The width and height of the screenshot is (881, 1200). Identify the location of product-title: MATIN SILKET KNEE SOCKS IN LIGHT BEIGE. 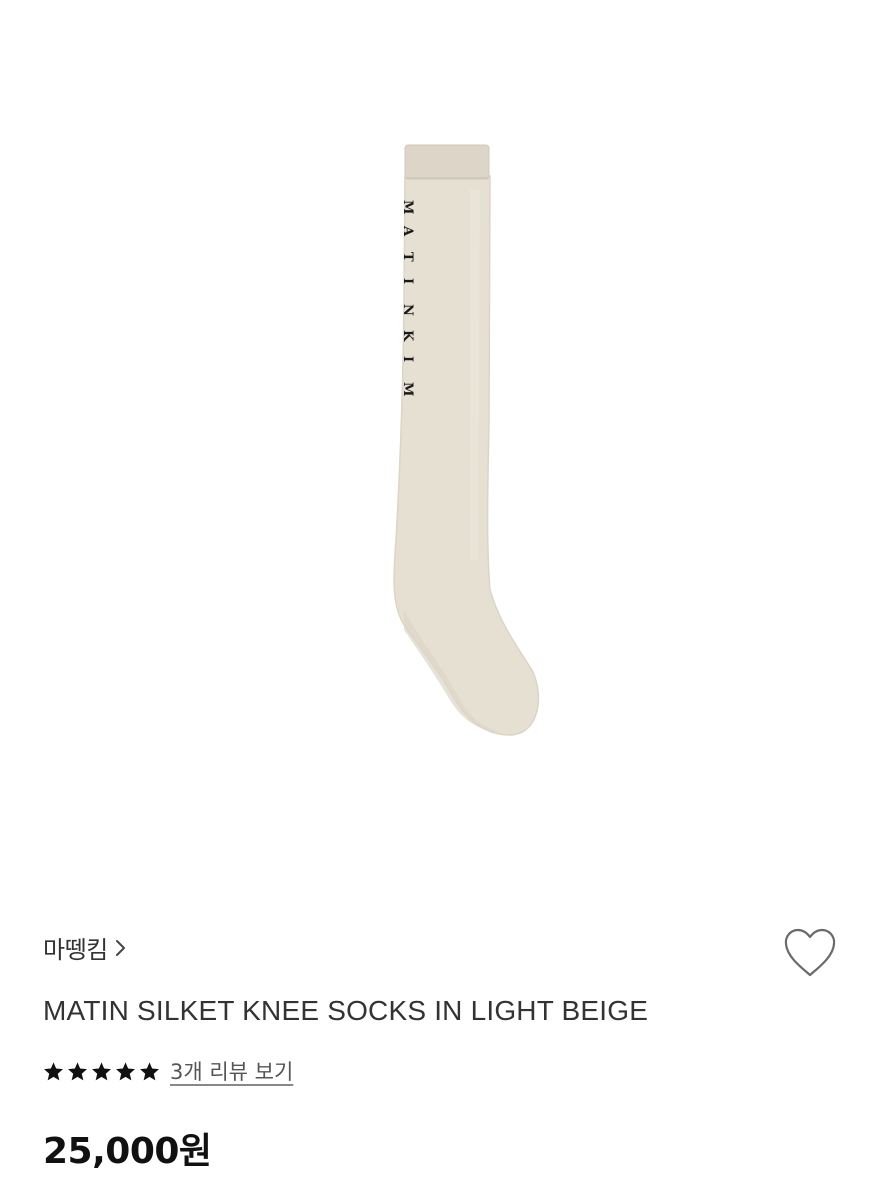
(346, 1010).